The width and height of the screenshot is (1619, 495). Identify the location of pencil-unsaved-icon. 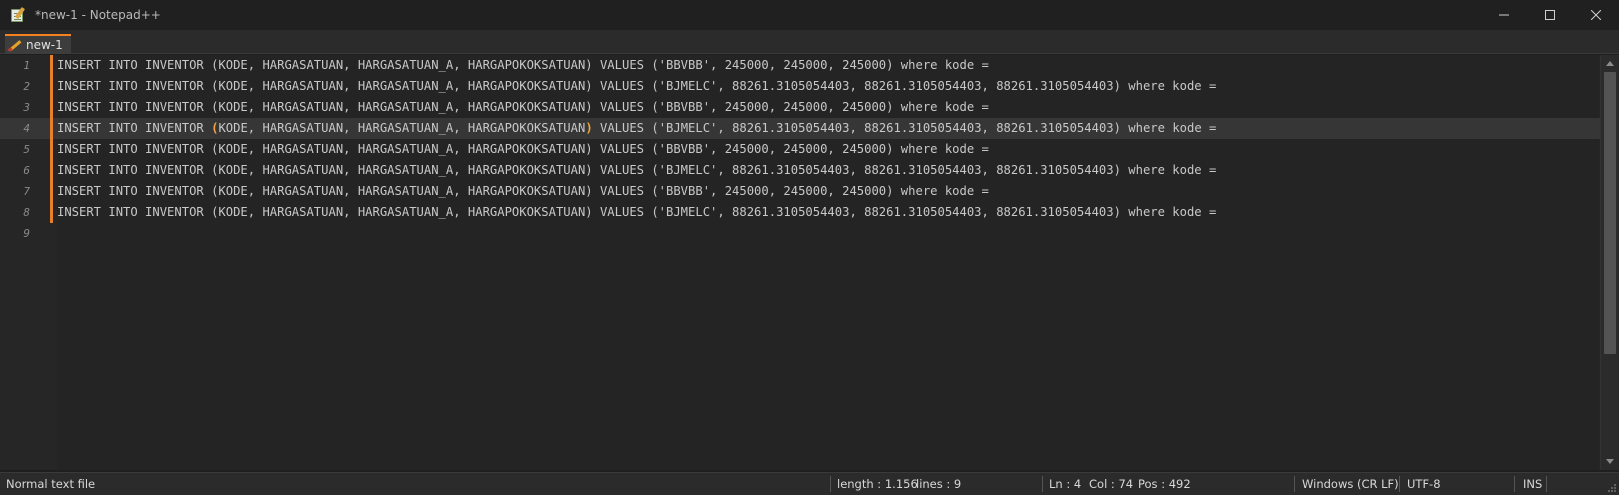
(14, 45).